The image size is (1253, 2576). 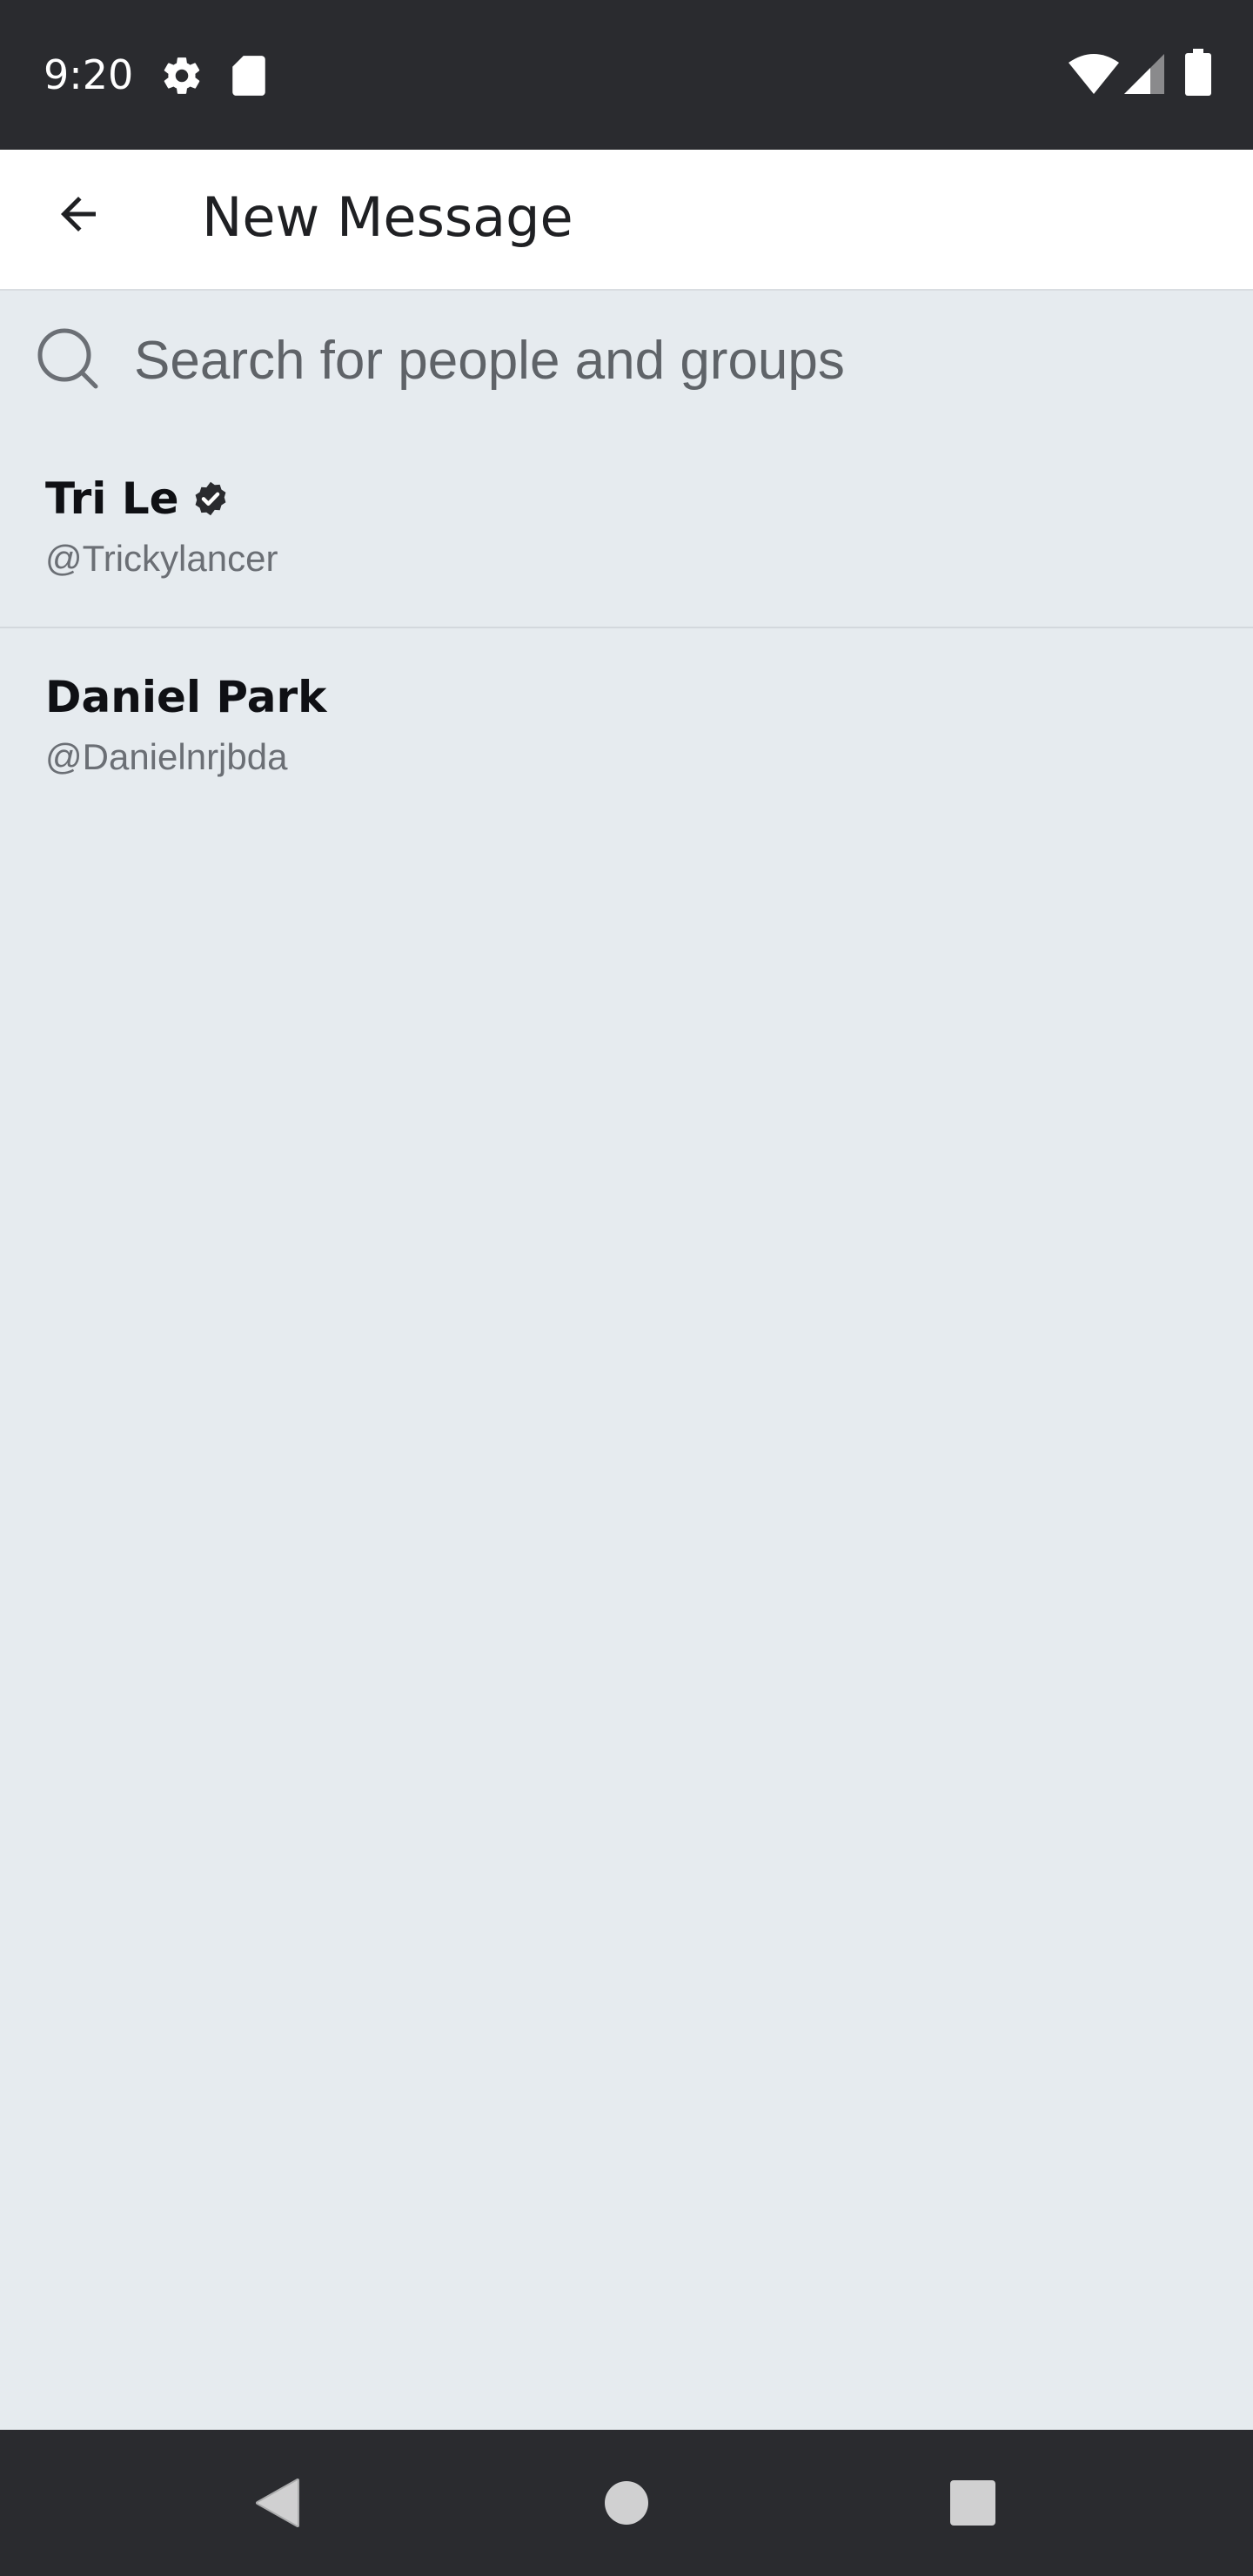 I want to click on contact-name: Tri Le, so click(x=112, y=498).